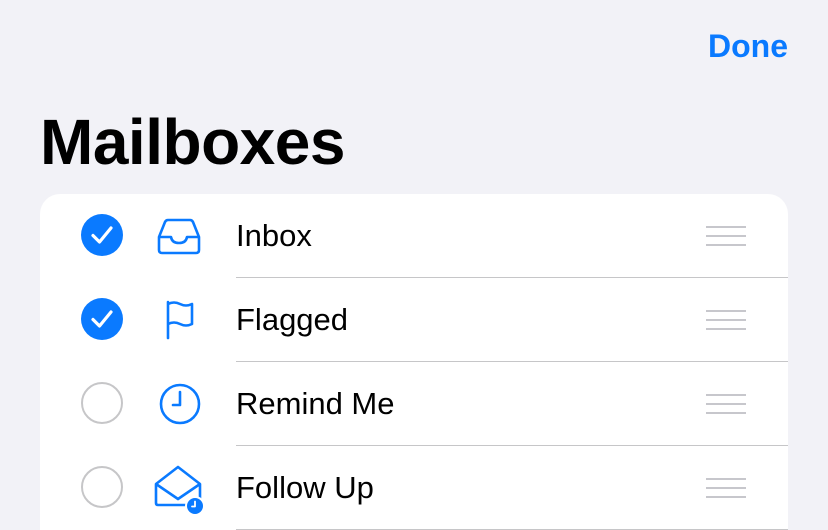 This screenshot has width=828, height=530. What do you see at coordinates (414, 236) in the screenshot?
I see `mailbox-row-inbox: Inbox` at bounding box center [414, 236].